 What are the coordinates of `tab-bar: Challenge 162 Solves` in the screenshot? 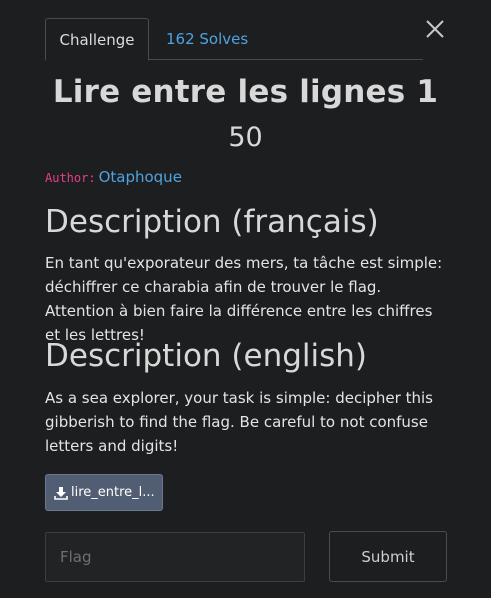 It's located at (234, 39).